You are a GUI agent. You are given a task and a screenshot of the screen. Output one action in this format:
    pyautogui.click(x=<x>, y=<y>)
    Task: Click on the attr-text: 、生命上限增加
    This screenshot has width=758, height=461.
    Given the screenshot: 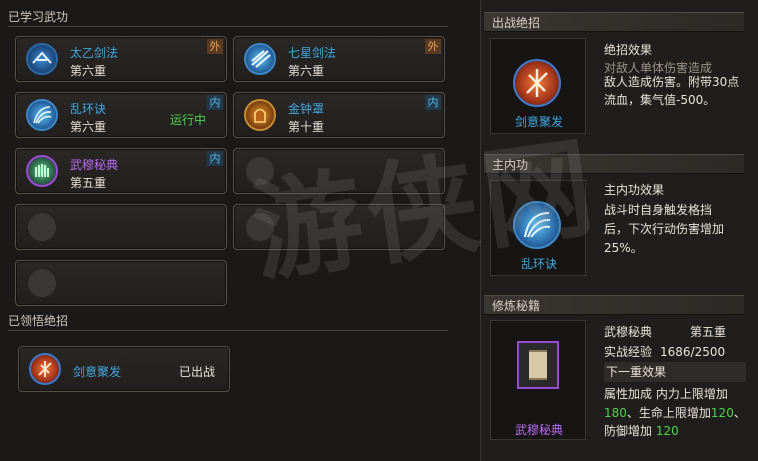 What is the action you would take?
    pyautogui.click(x=668, y=413)
    